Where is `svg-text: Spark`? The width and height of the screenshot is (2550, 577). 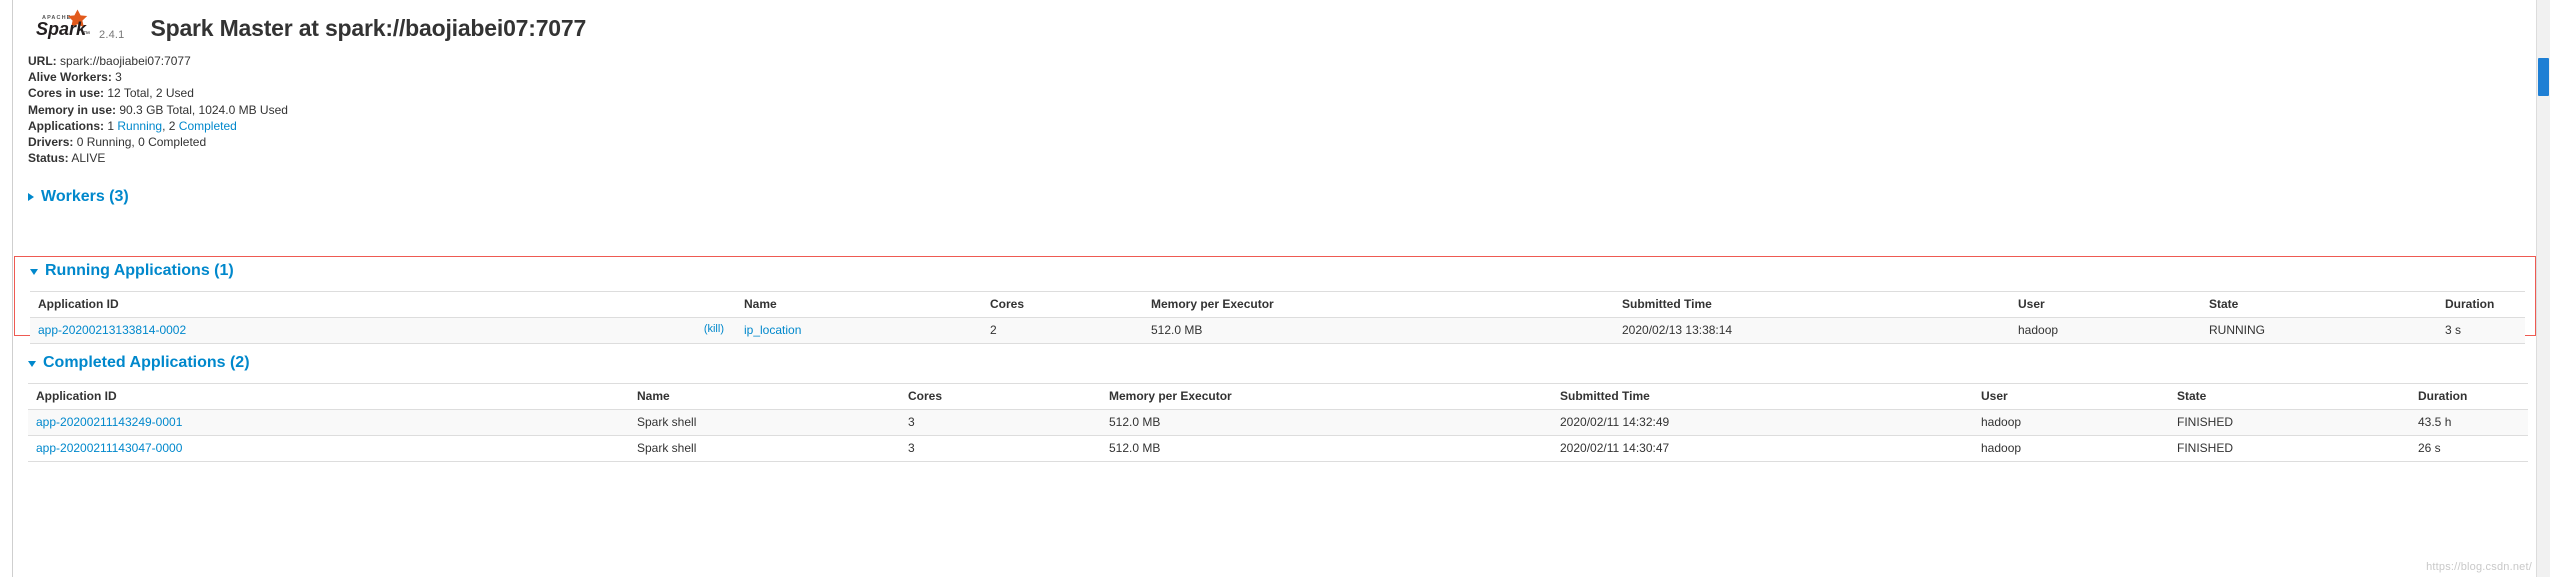
svg-text: Spark is located at coordinates (61, 29).